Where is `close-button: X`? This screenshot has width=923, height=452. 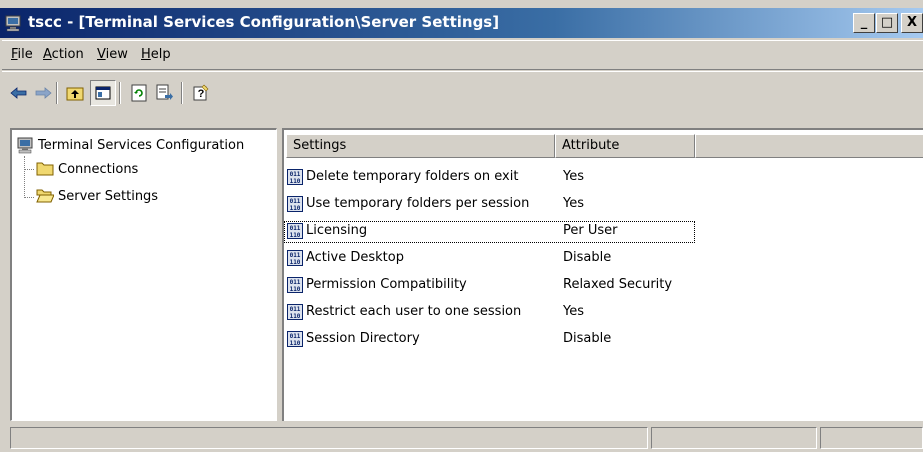
close-button: X is located at coordinates (912, 23).